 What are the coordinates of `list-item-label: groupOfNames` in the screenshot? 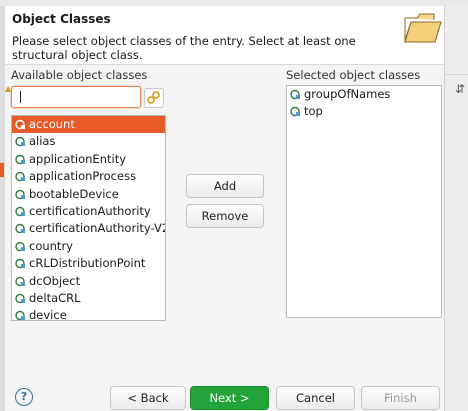 It's located at (347, 94).